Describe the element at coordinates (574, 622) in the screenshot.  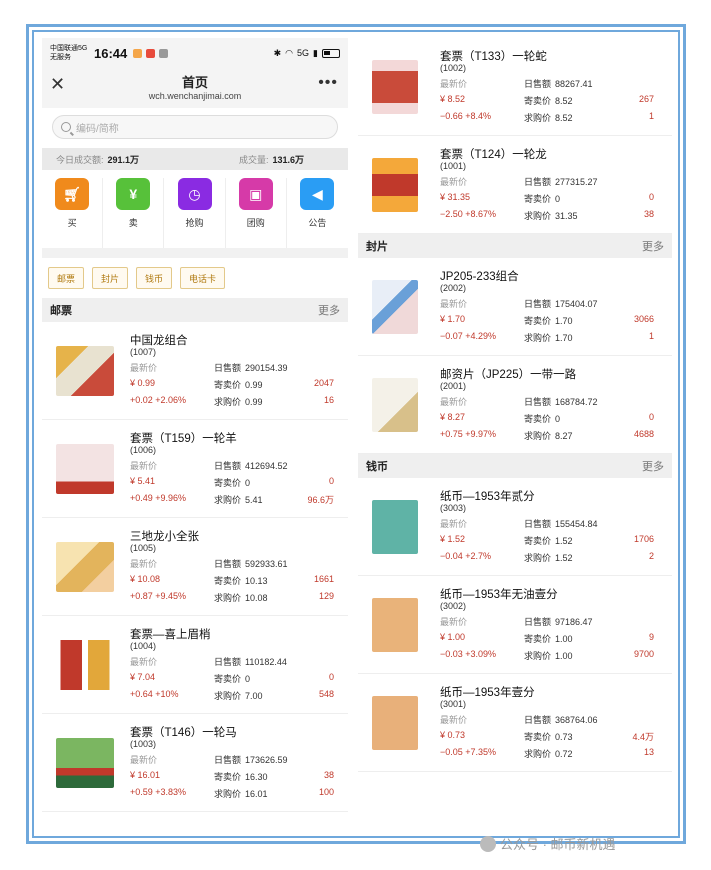
I see `daily-value: 97186.47` at that location.